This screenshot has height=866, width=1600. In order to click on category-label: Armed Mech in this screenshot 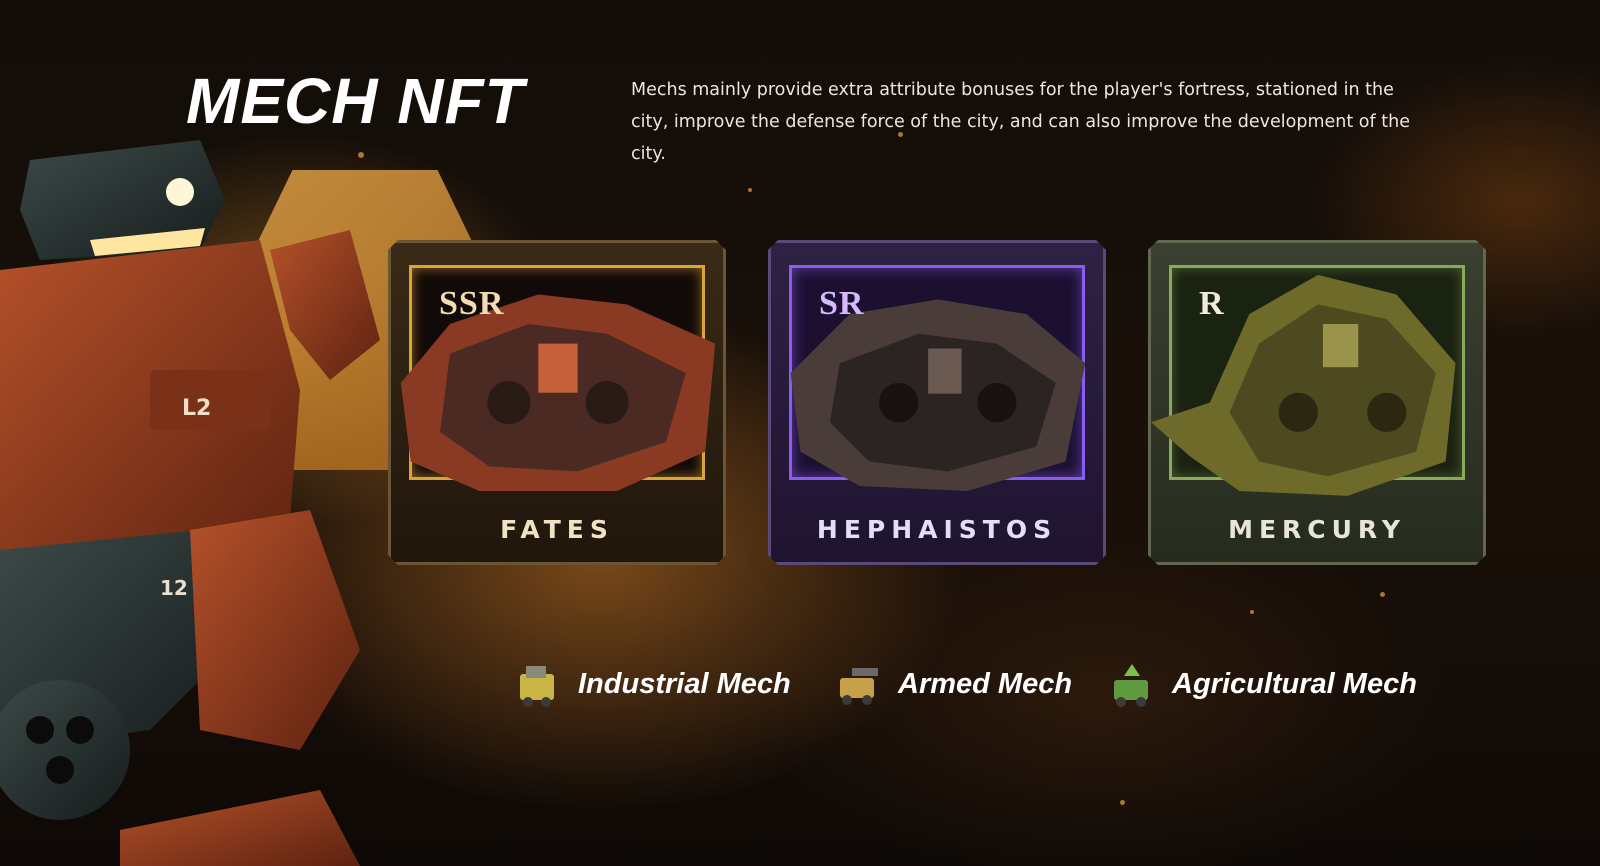, I will do `click(985, 683)`.